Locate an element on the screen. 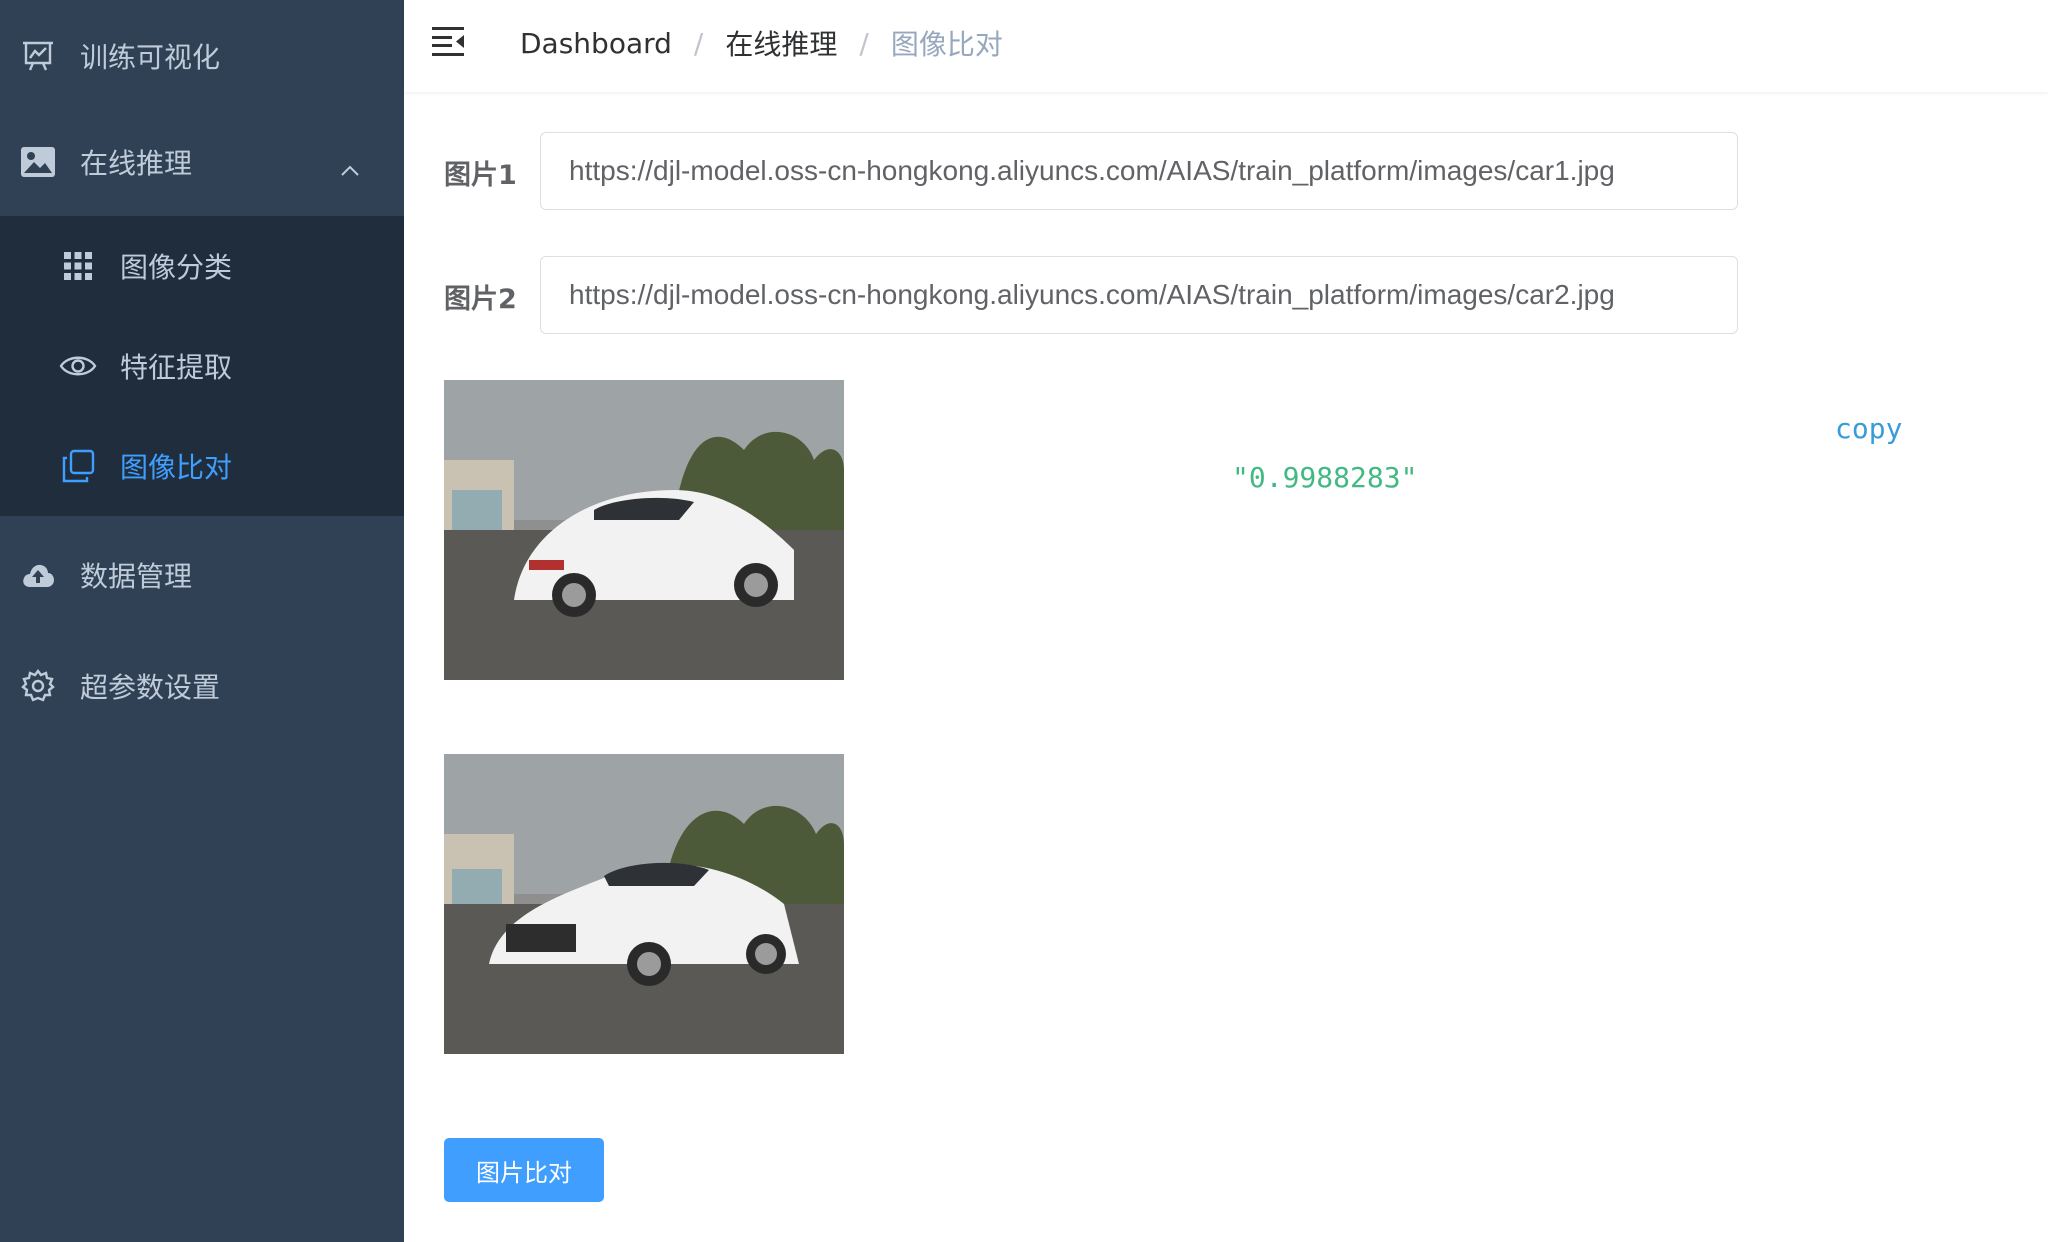  breadcrumb: Dashboard / 在线推理 / 图像比对 is located at coordinates (761, 43).